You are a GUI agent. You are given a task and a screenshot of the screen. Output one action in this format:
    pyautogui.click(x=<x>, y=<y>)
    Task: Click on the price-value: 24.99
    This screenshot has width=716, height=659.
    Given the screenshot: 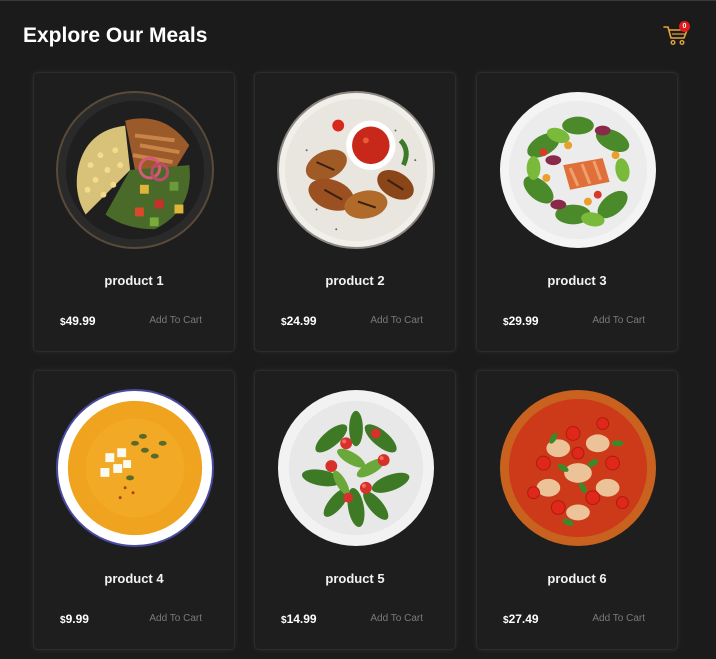 What is the action you would take?
    pyautogui.click(x=301, y=321)
    